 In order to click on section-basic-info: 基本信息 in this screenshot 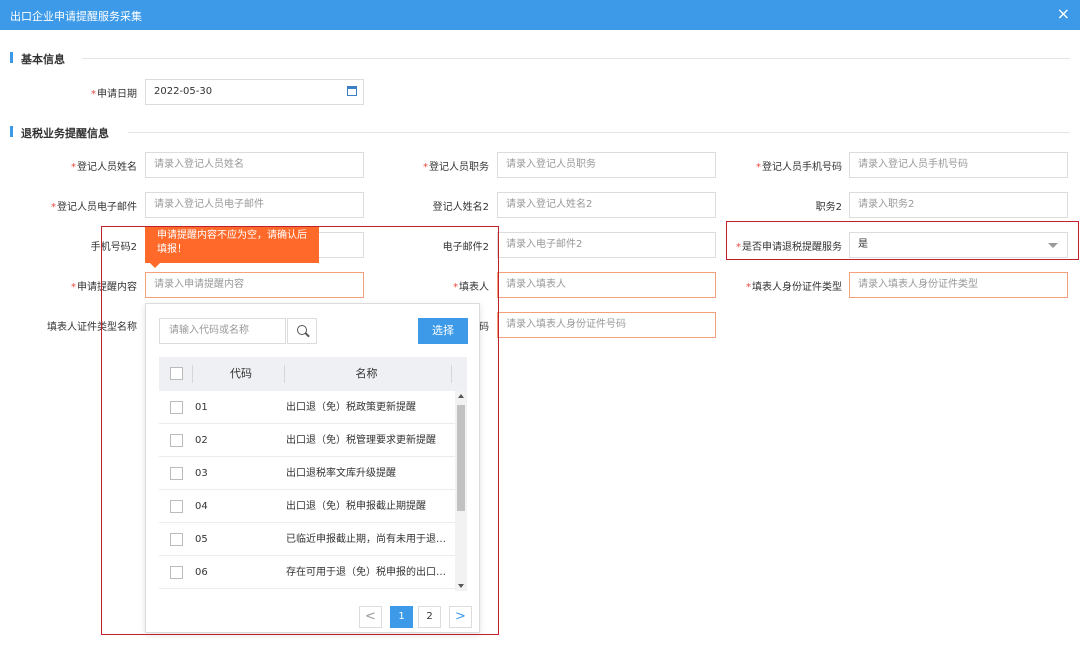, I will do `click(540, 58)`.